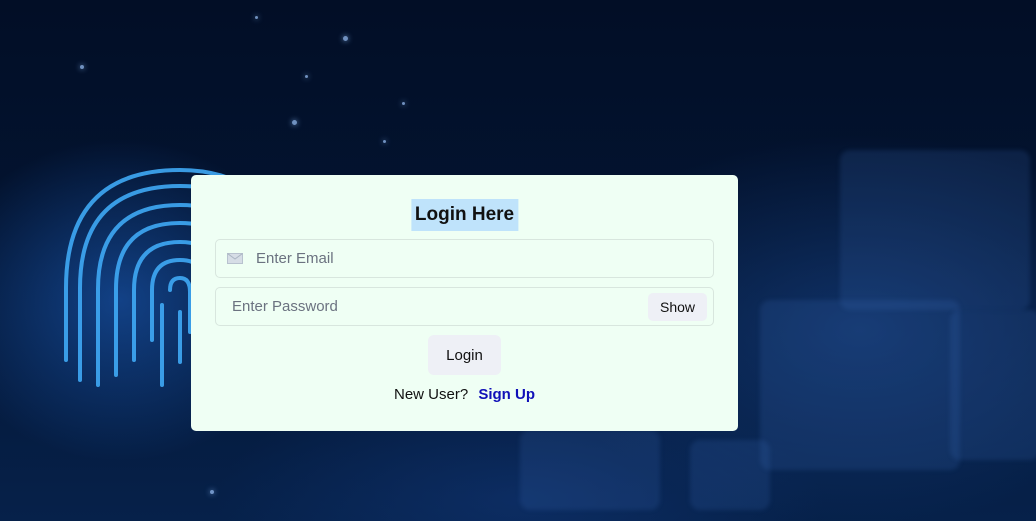  Describe the element at coordinates (677, 307) in the screenshot. I see `show-password-button: Show` at that location.